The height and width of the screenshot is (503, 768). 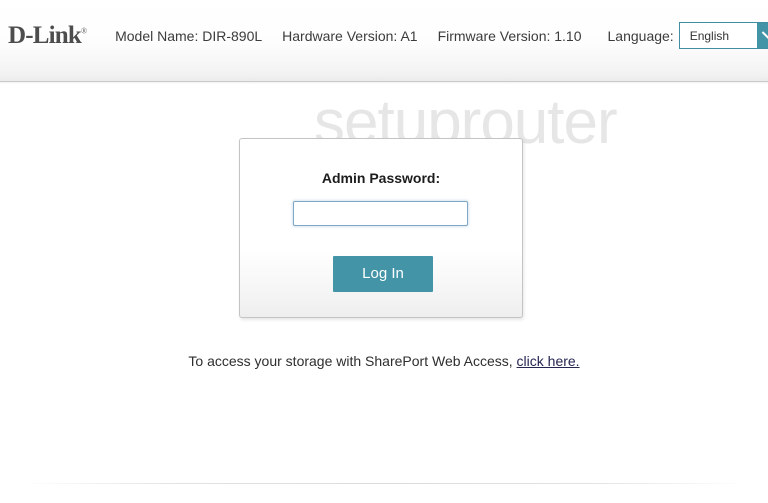 I want to click on hardware-version-label: Hardware Version: A1, so click(x=350, y=35).